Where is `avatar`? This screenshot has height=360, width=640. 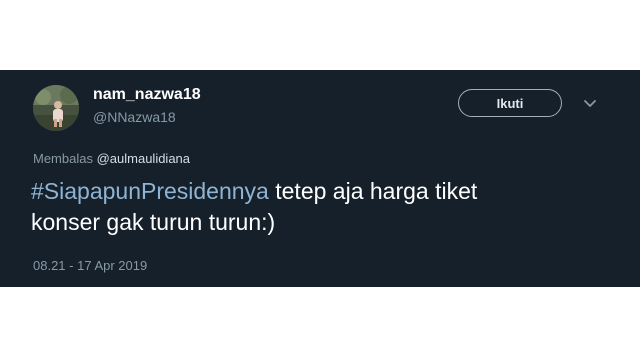
avatar is located at coordinates (56, 108).